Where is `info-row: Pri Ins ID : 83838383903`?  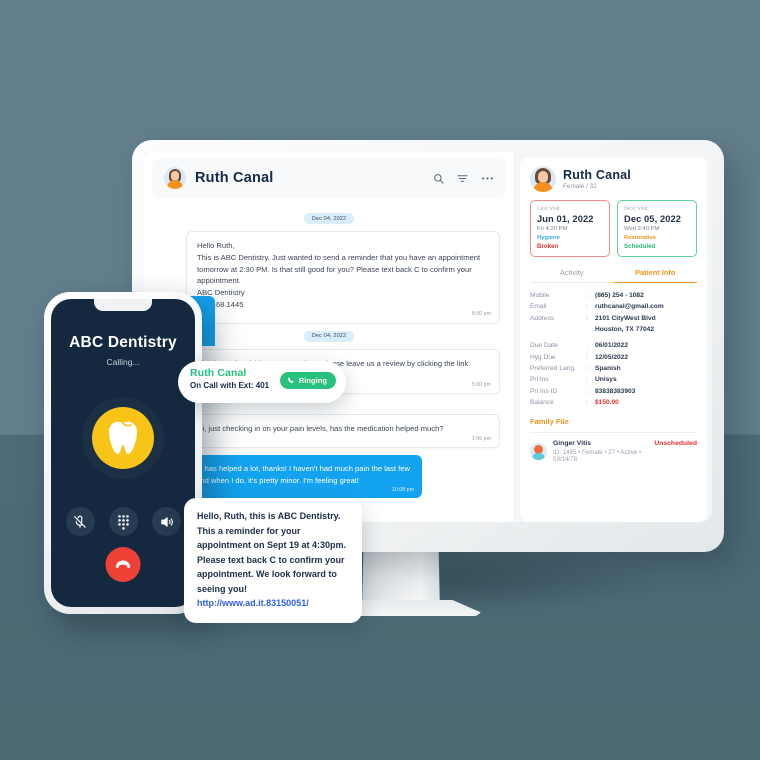 info-row: Pri Ins ID : 83838383903 is located at coordinates (613, 391).